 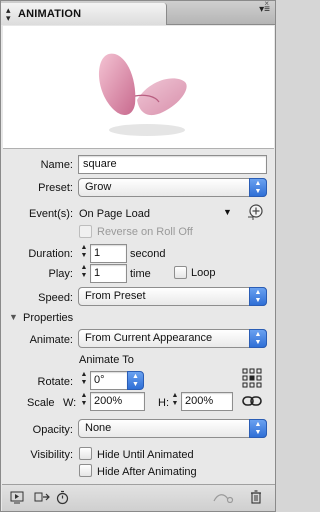 What do you see at coordinates (180, 272) in the screenshot?
I see `loop-checkbox` at bounding box center [180, 272].